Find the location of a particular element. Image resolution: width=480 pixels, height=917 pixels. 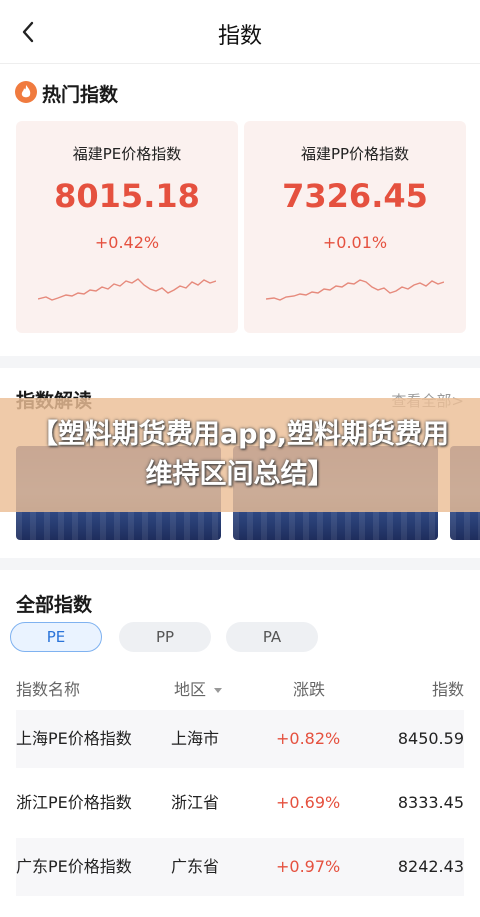

row-name: 浙江PE价格指数 is located at coordinates (74, 802).